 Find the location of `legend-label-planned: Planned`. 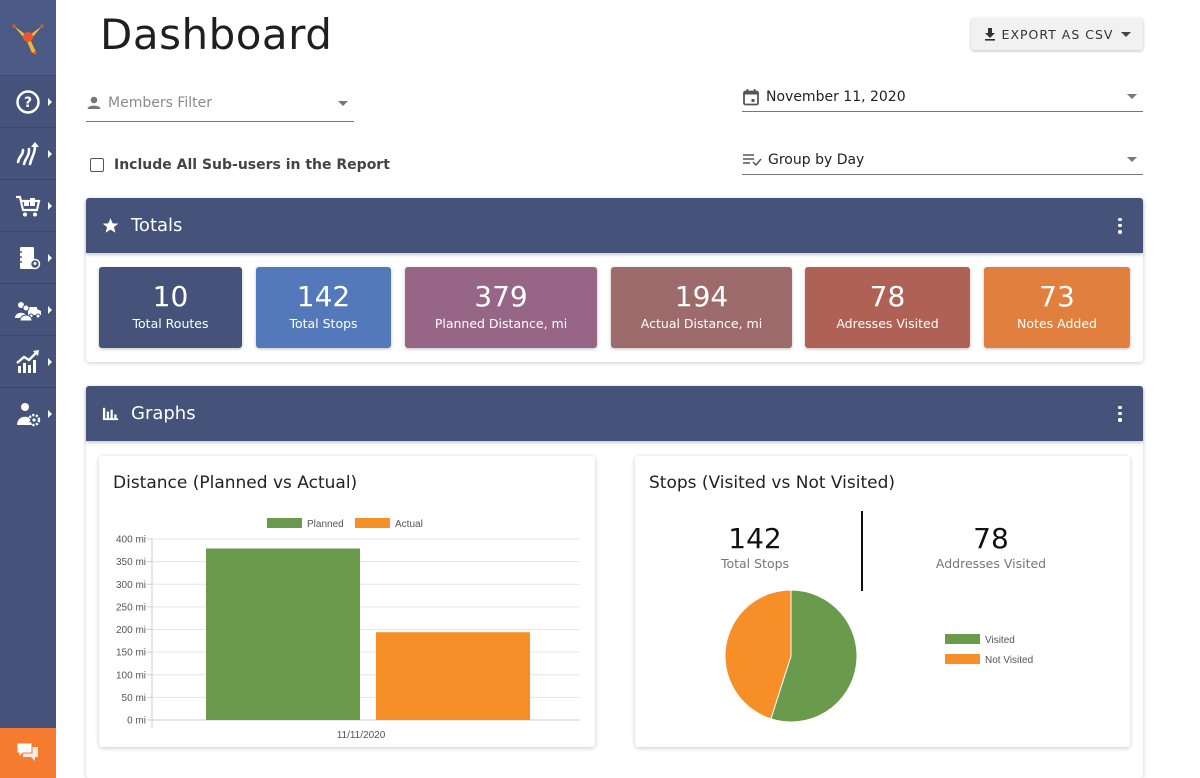

legend-label-planned: Planned is located at coordinates (325, 524).